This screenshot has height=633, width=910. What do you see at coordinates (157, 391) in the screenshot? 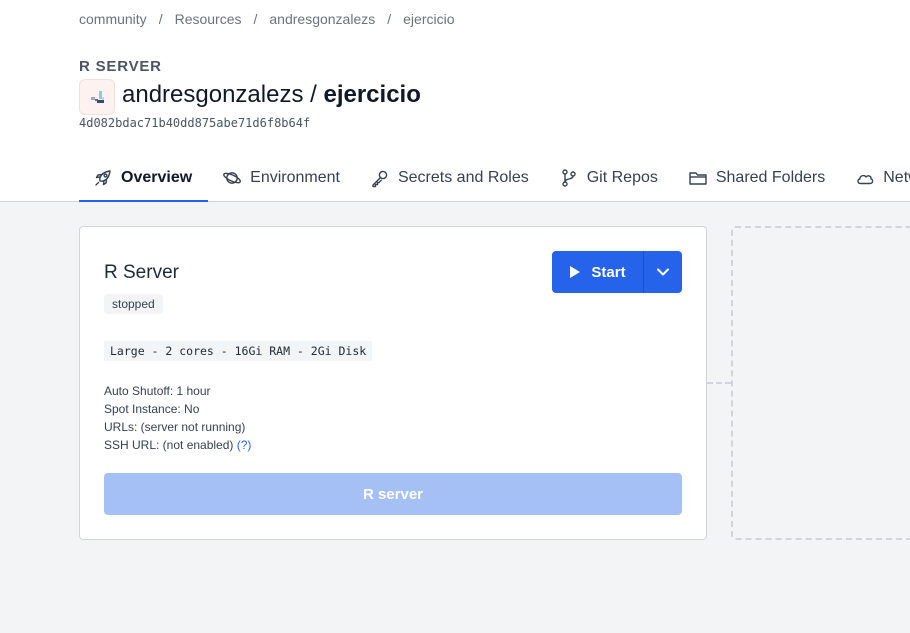
I see `auto-shutoff-text: Auto Shutoff: 1 hour` at bounding box center [157, 391].